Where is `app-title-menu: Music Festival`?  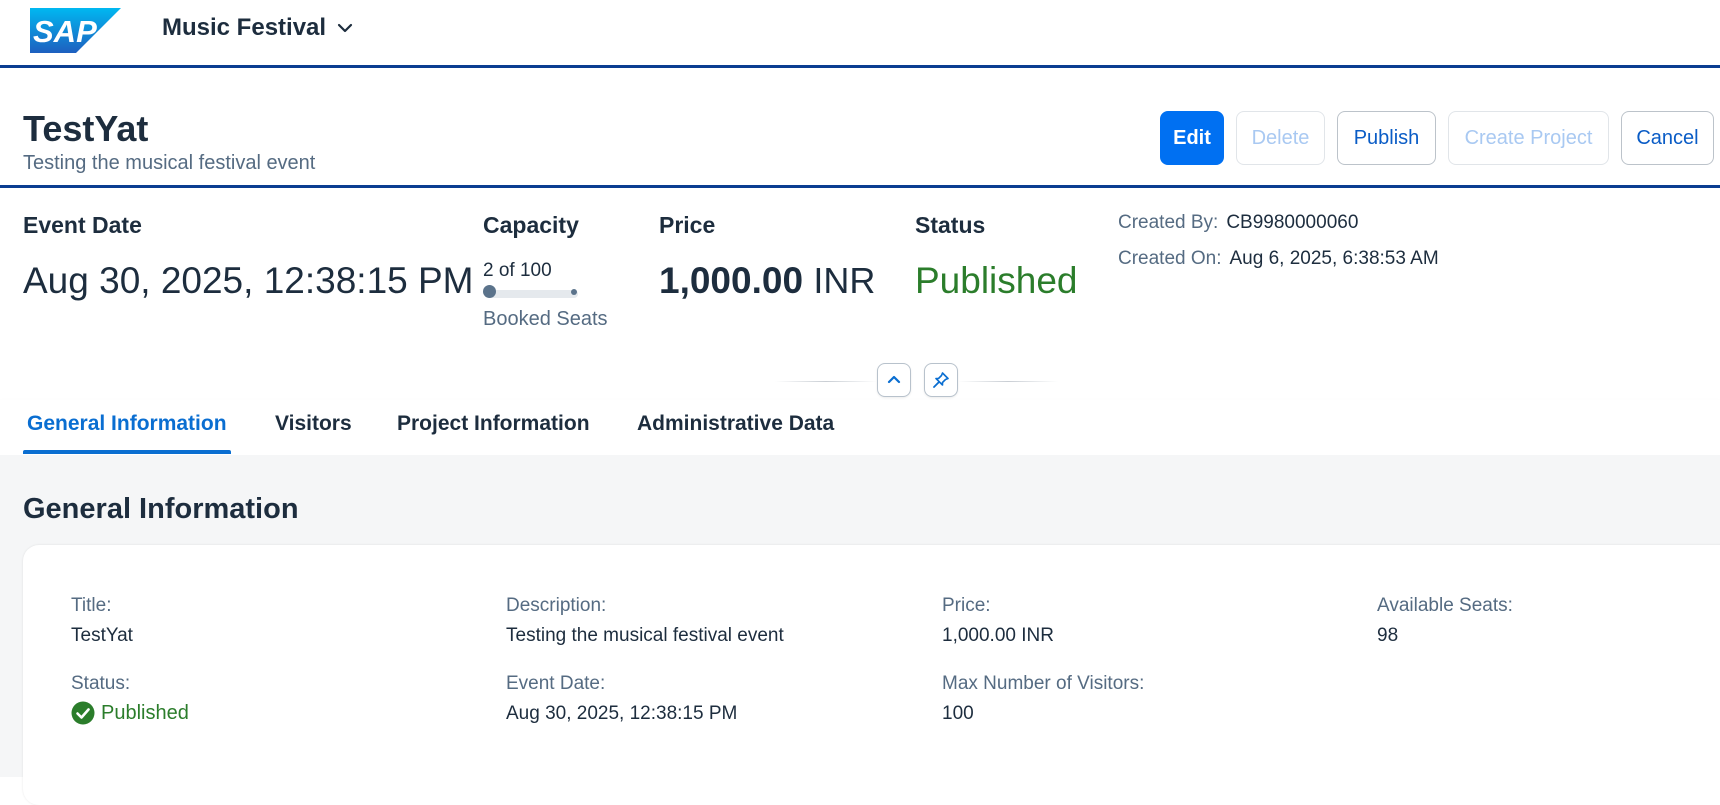
app-title-menu: Music Festival is located at coordinates (258, 28).